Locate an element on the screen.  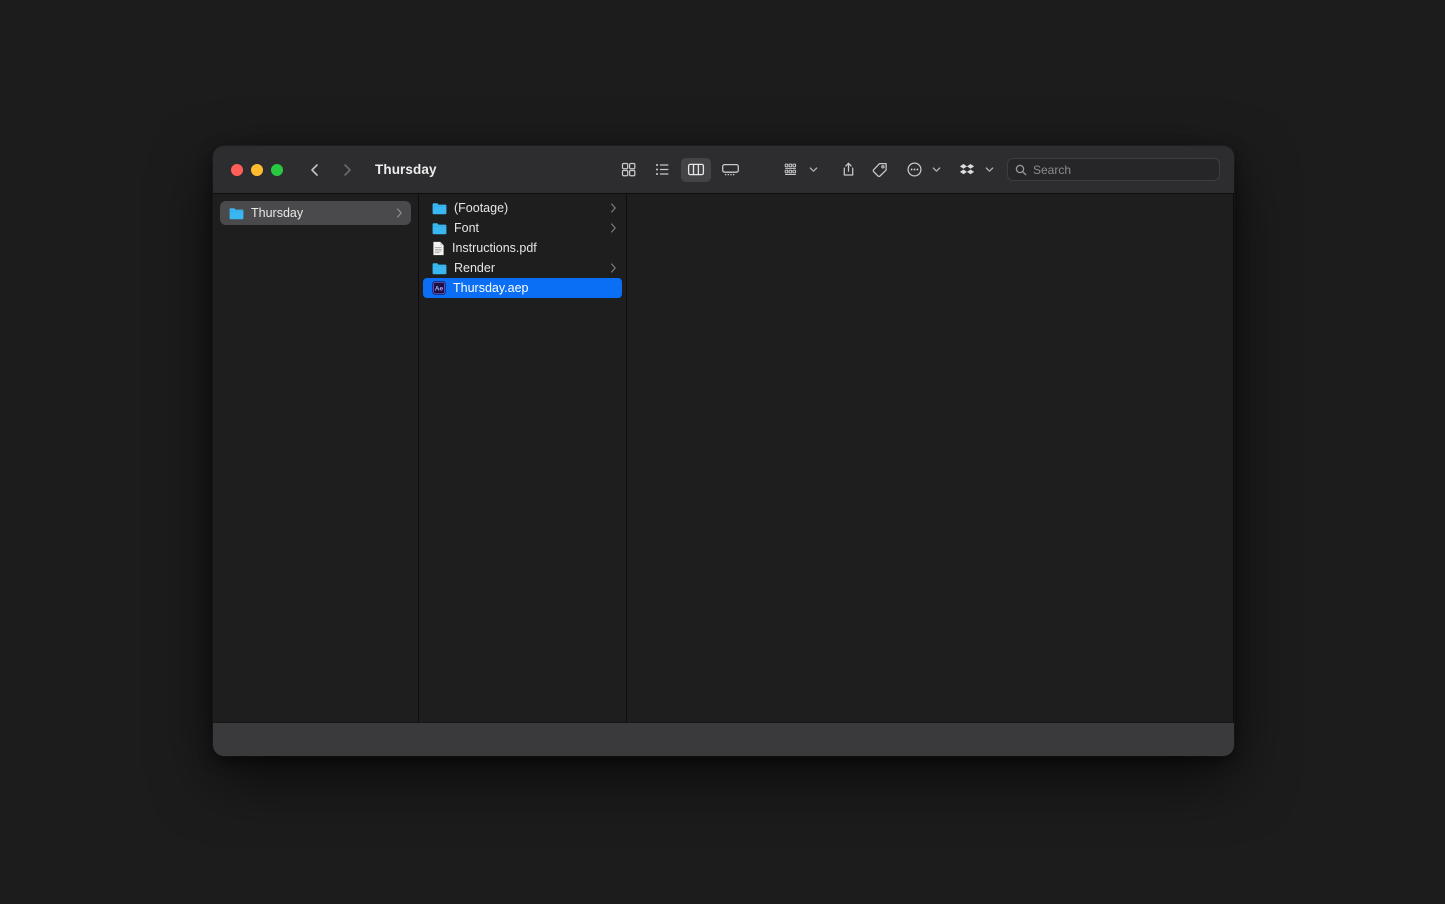
toolbar-right-group: Search is located at coordinates (1086, 170).